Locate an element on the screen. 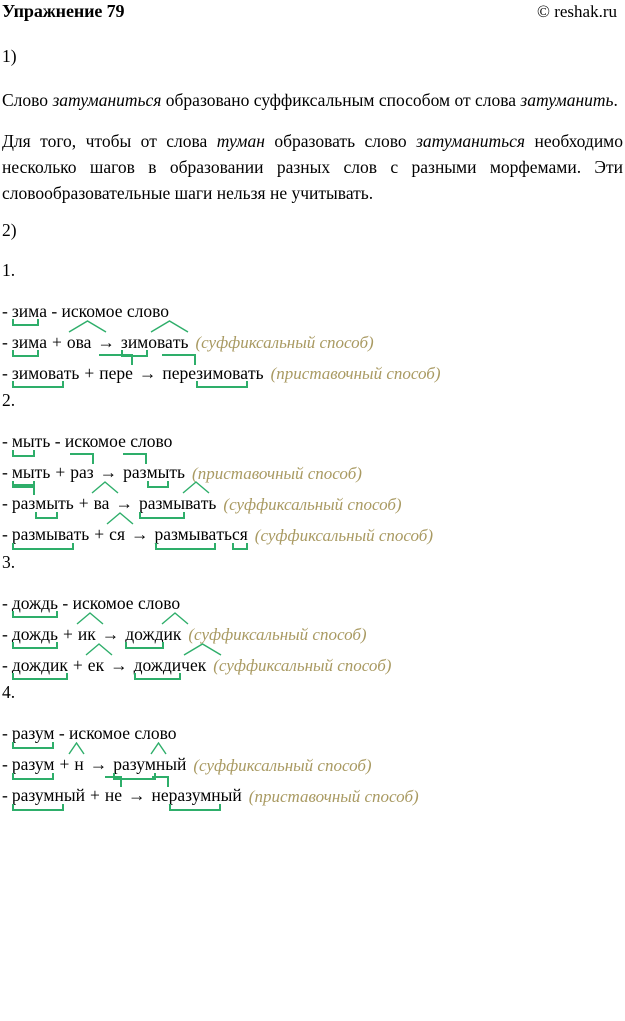 This screenshot has height=1021, width=625. morpheme-token: ся is located at coordinates (120, 528).